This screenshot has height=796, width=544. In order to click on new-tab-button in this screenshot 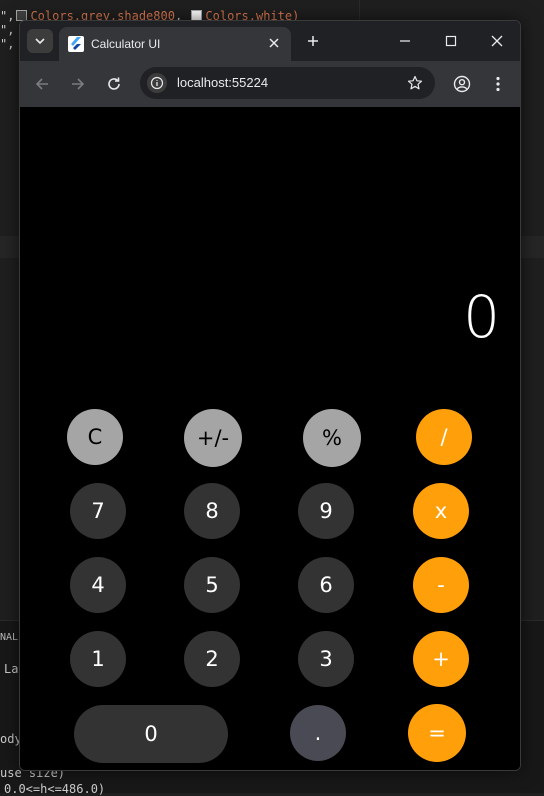, I will do `click(313, 41)`.